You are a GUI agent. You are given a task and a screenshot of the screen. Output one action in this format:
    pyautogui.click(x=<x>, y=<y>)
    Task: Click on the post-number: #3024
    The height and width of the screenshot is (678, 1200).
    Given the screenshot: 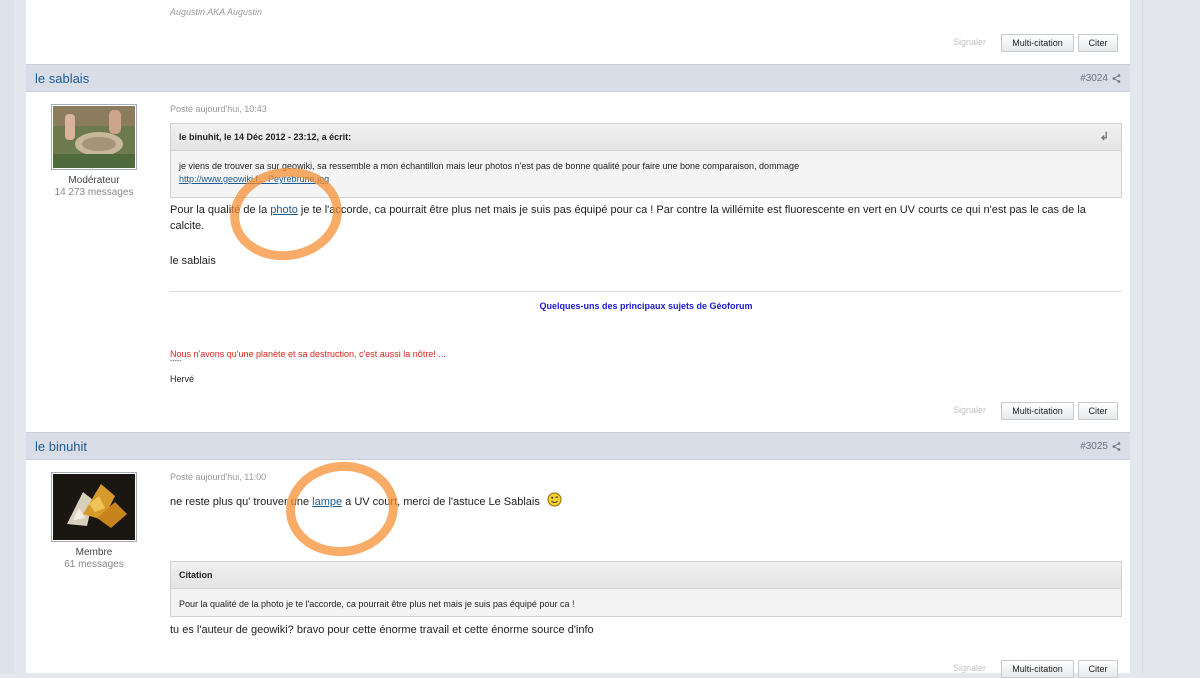 What is the action you would take?
    pyautogui.click(x=1094, y=78)
    